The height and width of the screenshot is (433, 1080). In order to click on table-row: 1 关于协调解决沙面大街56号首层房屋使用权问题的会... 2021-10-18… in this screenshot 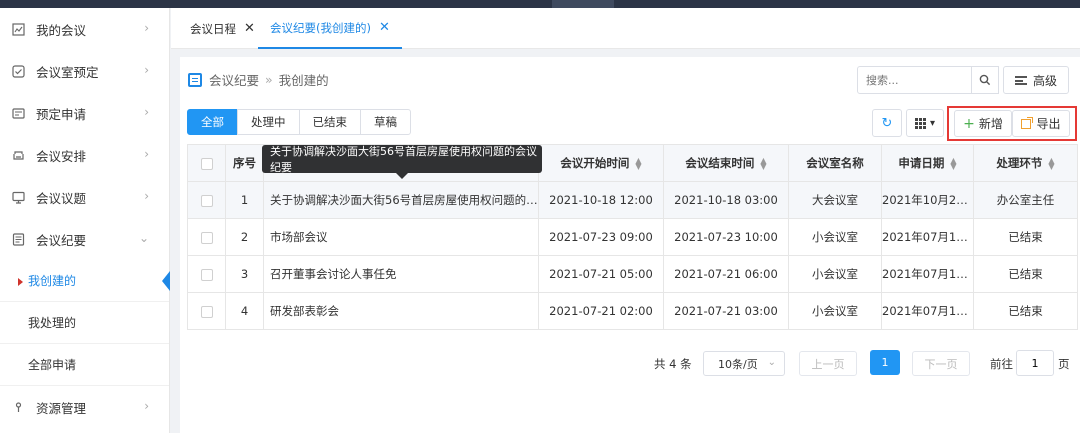, I will do `click(632, 200)`.